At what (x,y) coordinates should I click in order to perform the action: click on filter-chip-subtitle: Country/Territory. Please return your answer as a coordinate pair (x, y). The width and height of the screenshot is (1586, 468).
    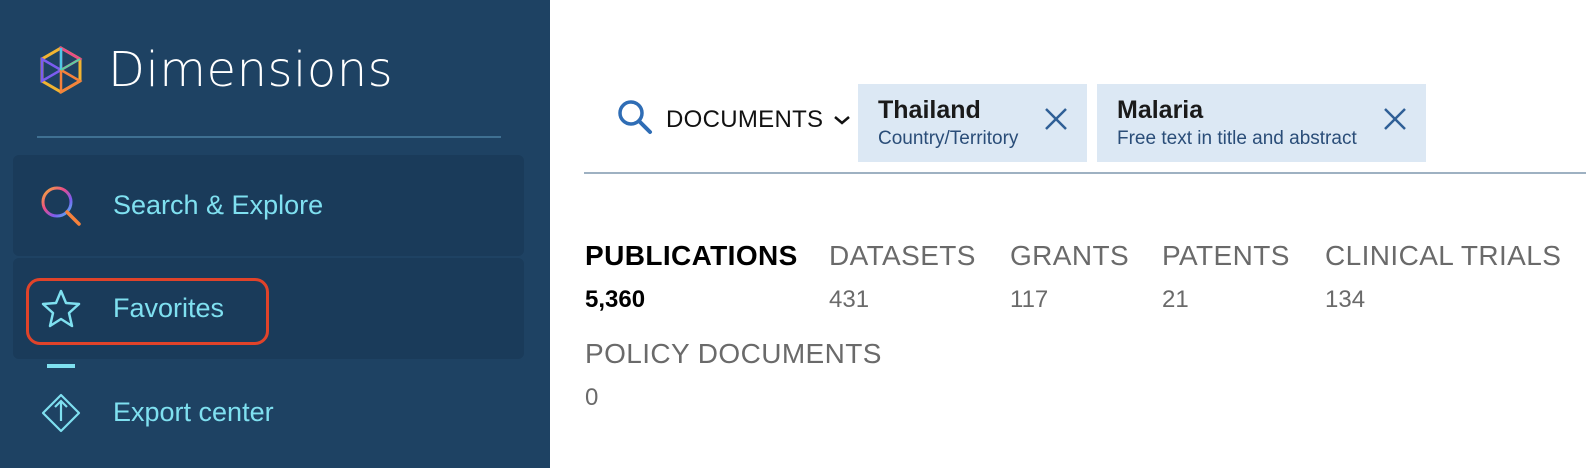
    Looking at the image, I should click on (948, 138).